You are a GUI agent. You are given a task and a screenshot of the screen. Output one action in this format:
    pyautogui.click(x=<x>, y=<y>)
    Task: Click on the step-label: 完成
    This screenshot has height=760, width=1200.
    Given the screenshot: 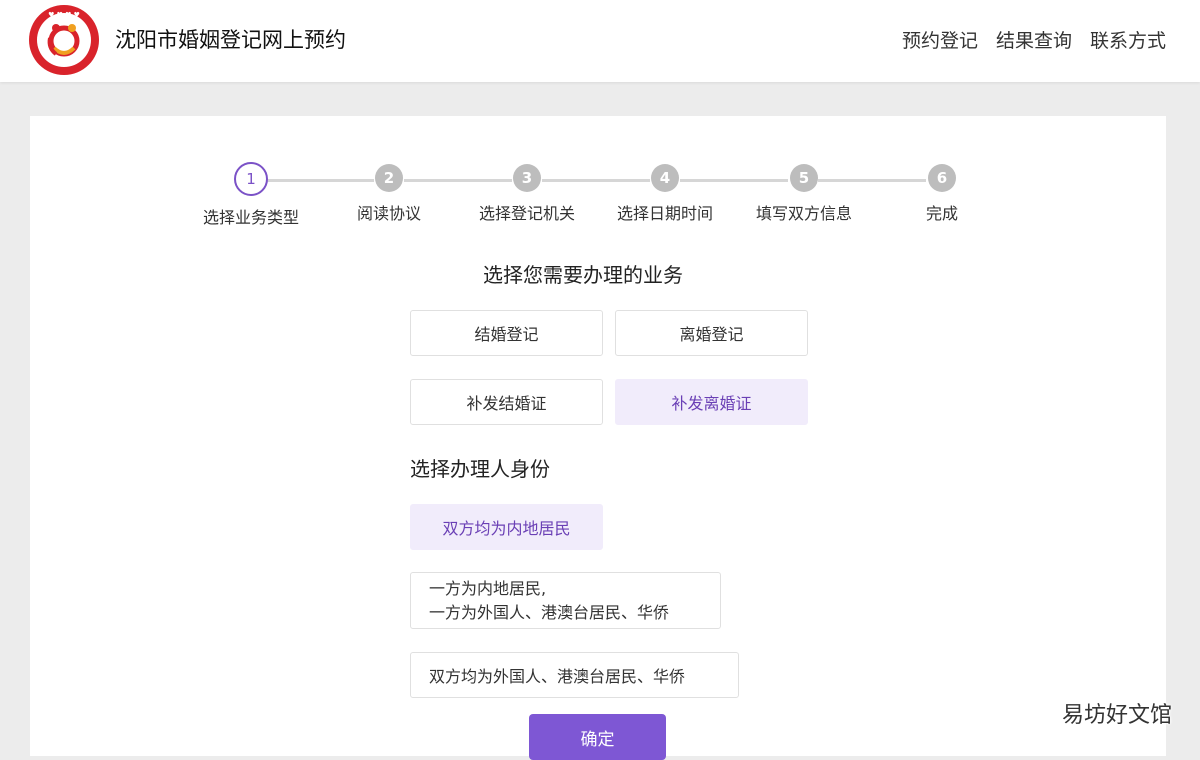 What is the action you would take?
    pyautogui.click(x=941, y=213)
    